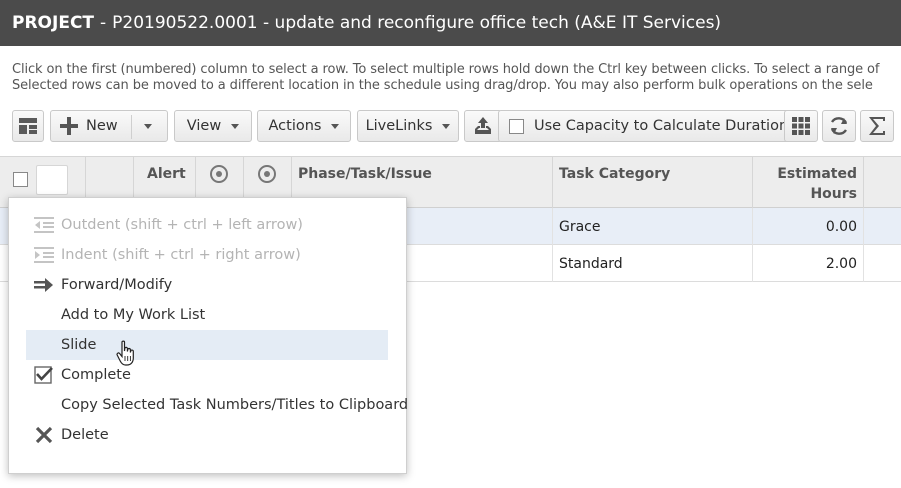 The width and height of the screenshot is (901, 488). What do you see at coordinates (653, 263) in the screenshot?
I see `category-cell: Standard` at bounding box center [653, 263].